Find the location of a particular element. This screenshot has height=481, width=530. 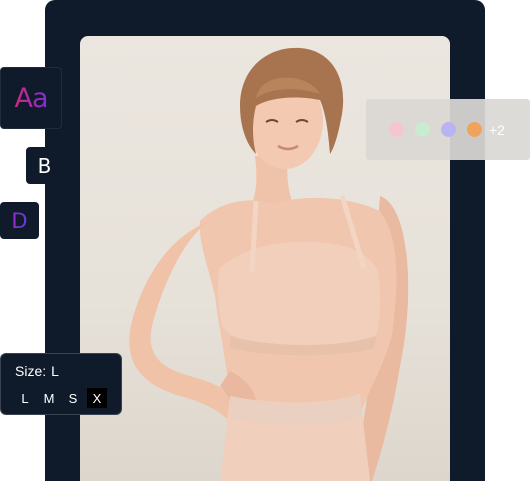

color-swatch-lavender is located at coordinates (448, 129).